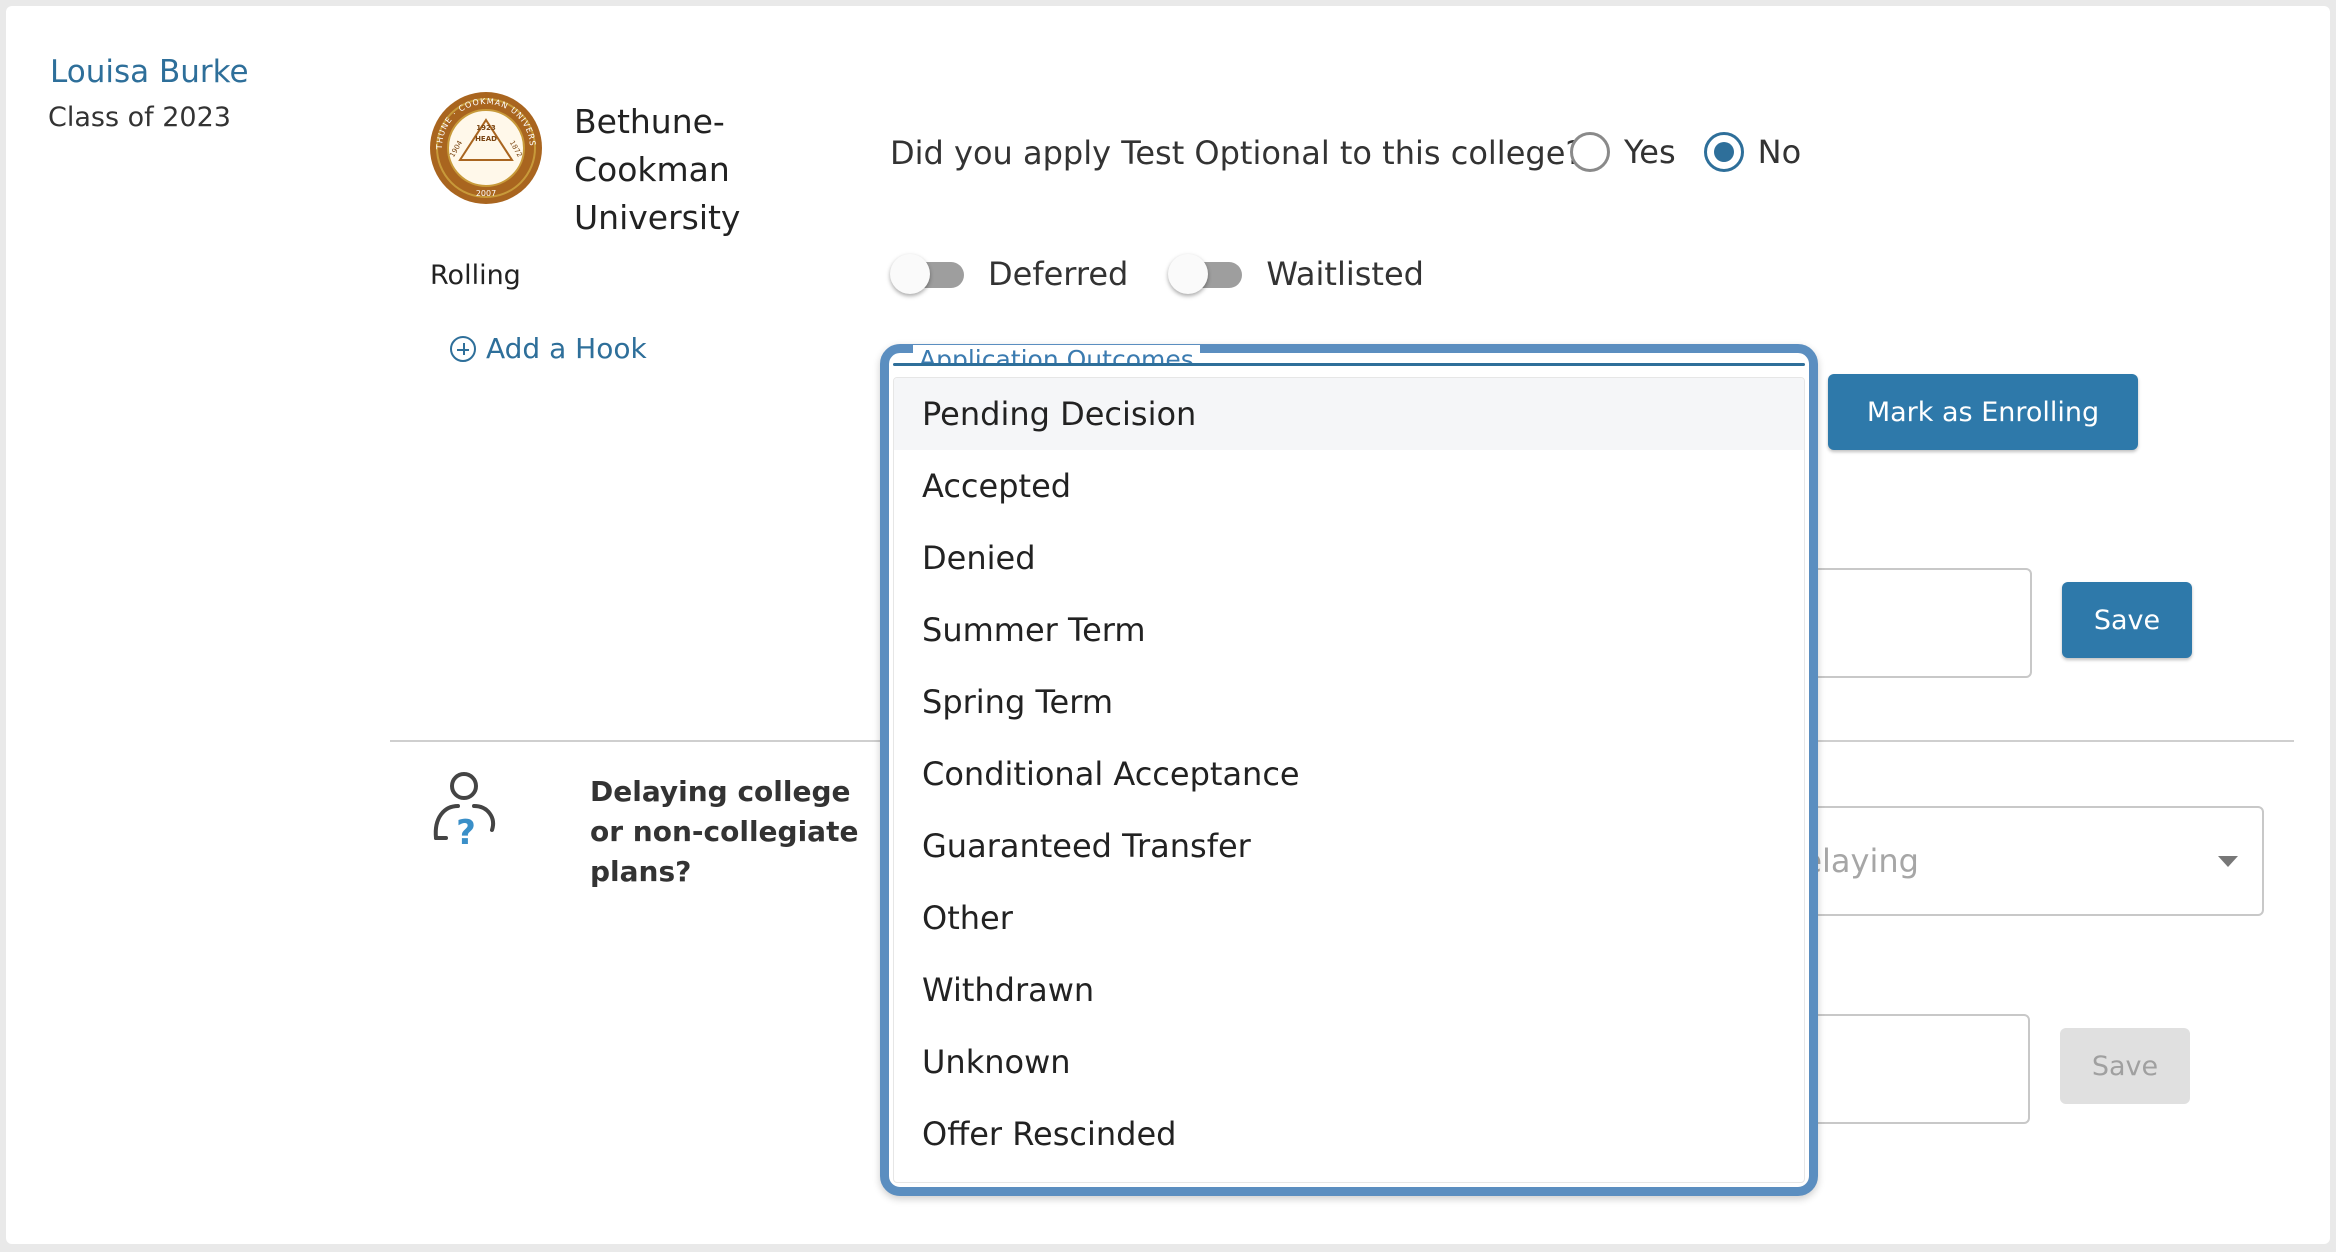  Describe the element at coordinates (1349, 918) in the screenshot. I see `option-other: Other` at that location.